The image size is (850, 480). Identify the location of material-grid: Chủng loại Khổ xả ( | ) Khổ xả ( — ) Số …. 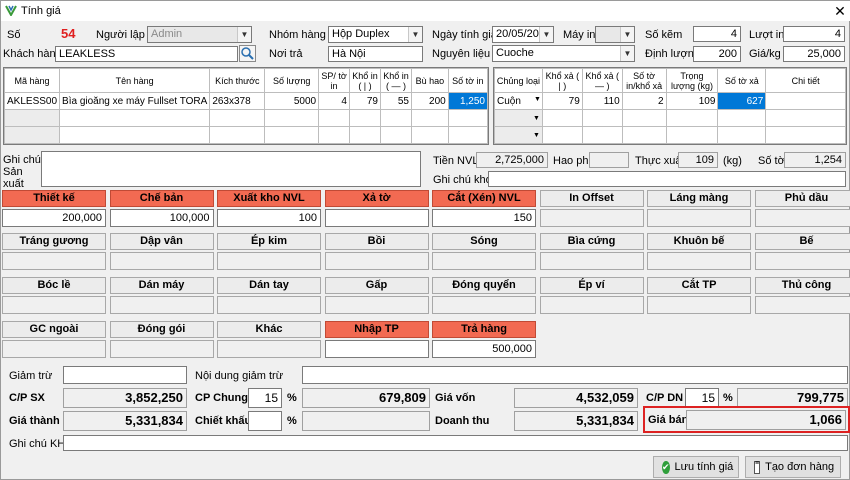
(670, 106).